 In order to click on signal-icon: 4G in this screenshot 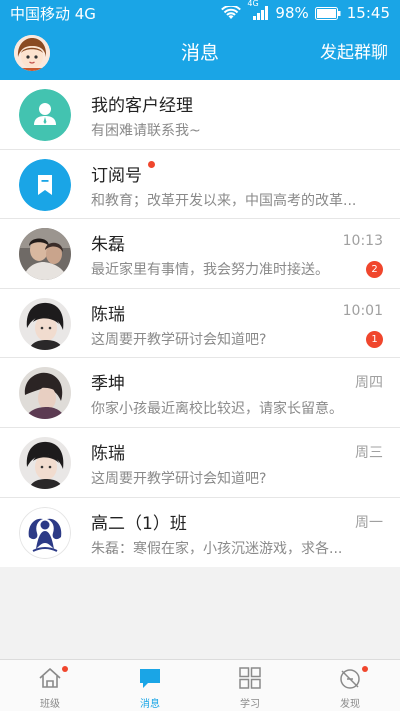, I will do `click(258, 10)`.